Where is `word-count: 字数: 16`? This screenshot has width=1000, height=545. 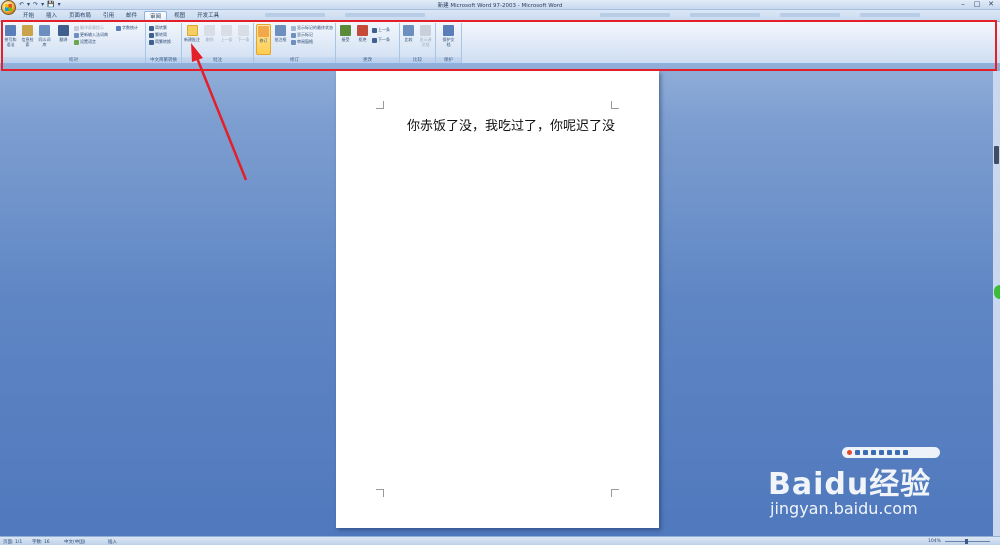
word-count: 字数: 16 is located at coordinates (41, 542).